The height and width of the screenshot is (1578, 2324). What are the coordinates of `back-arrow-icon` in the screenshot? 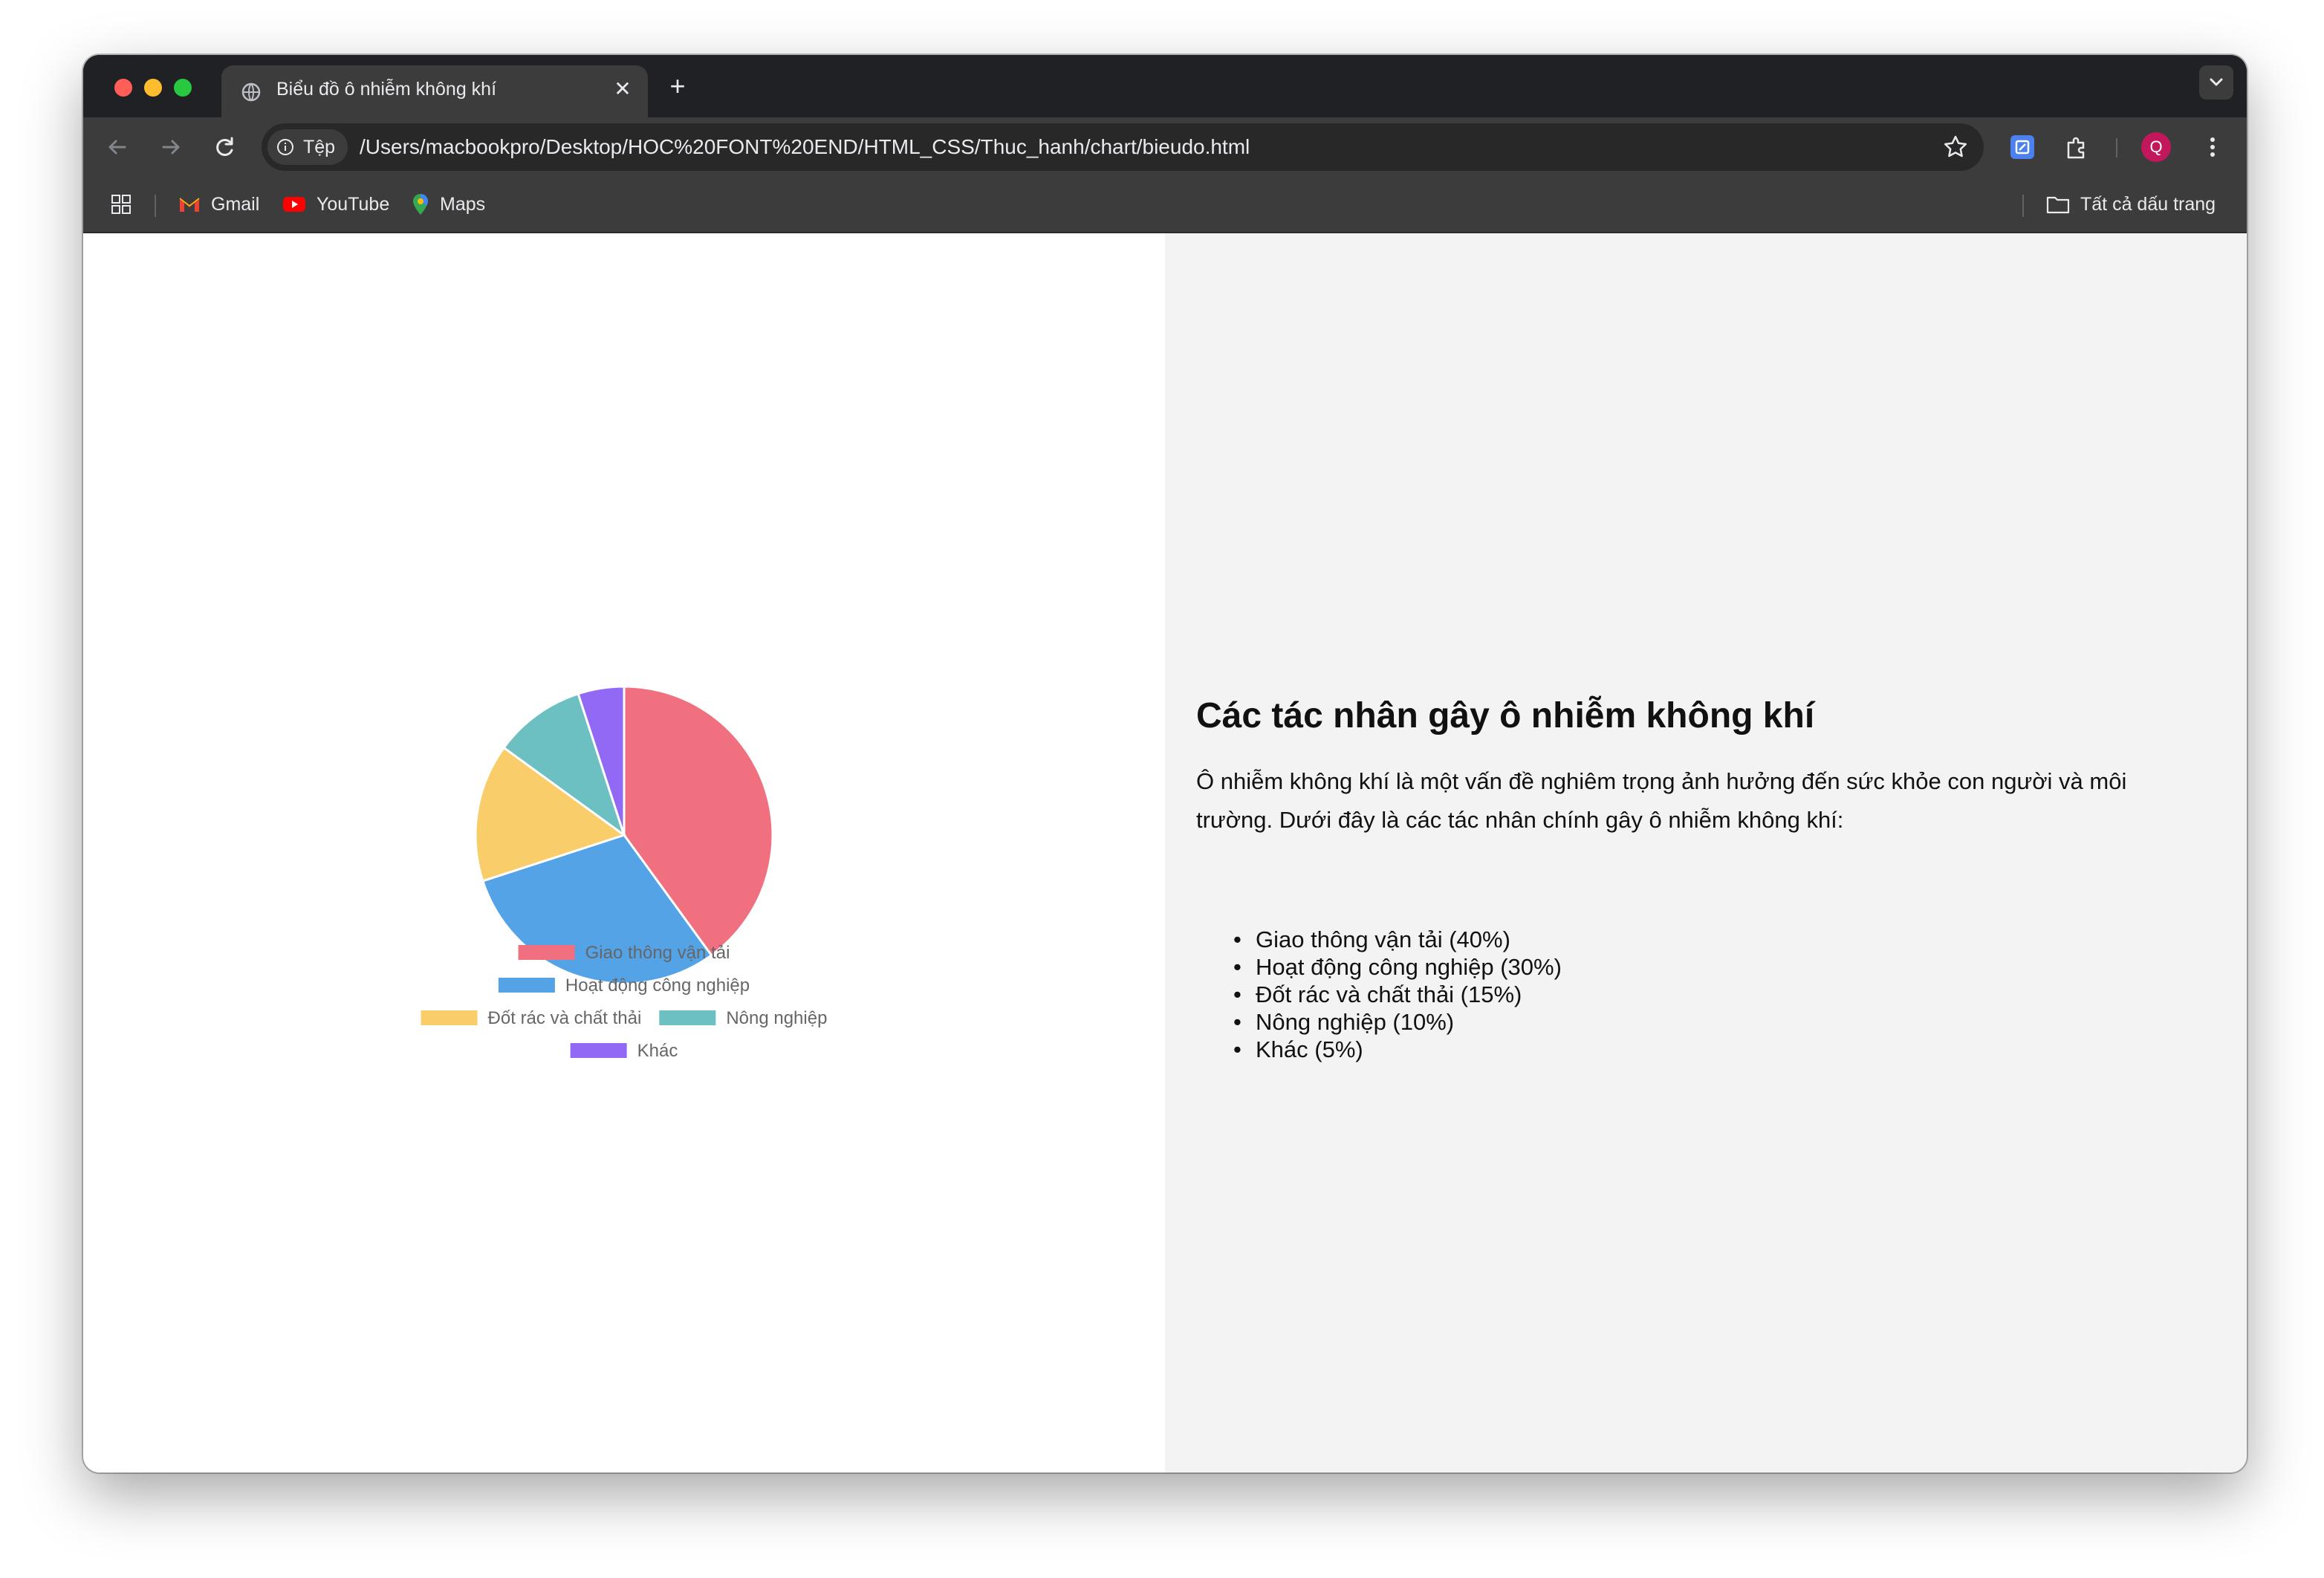 It's located at (117, 147).